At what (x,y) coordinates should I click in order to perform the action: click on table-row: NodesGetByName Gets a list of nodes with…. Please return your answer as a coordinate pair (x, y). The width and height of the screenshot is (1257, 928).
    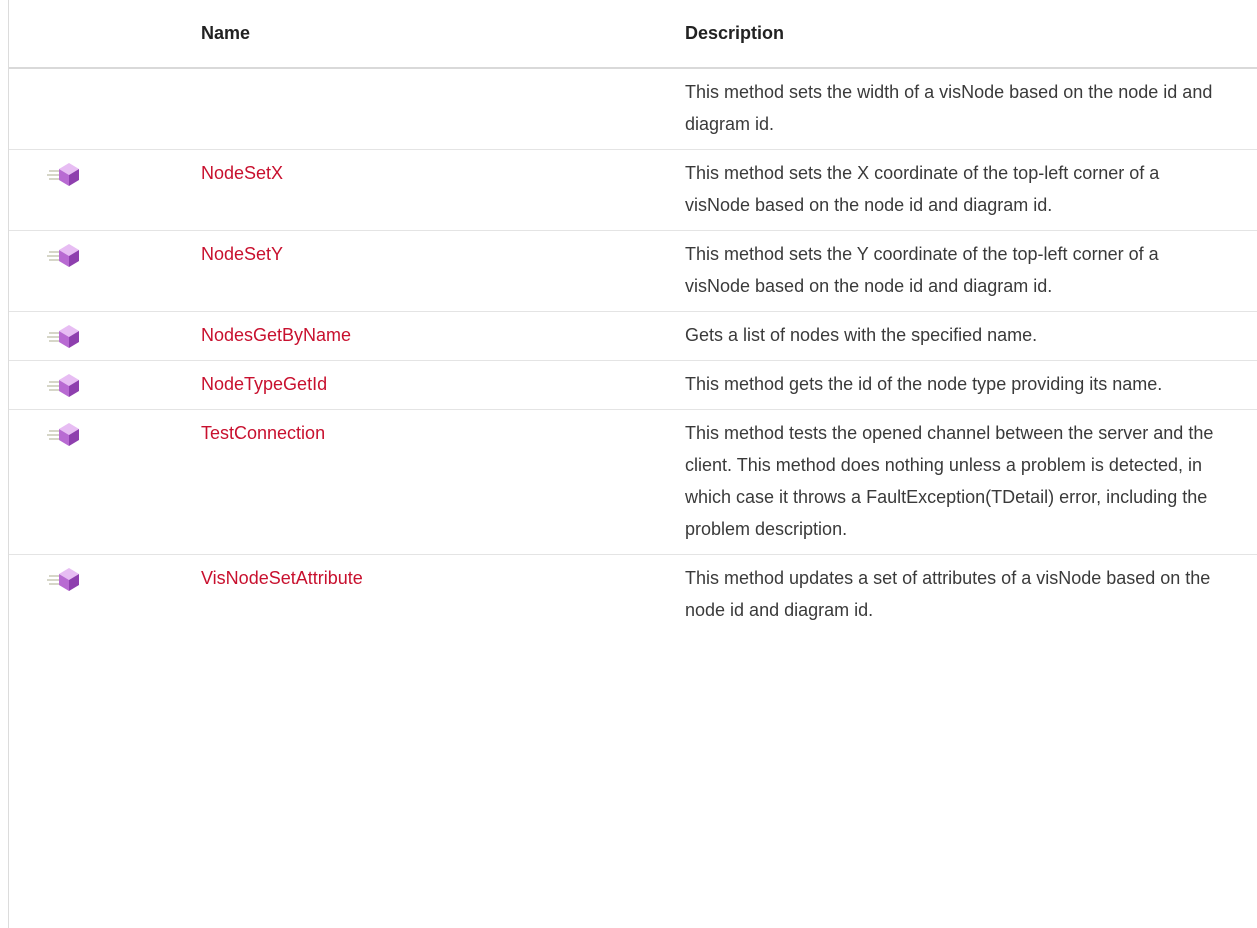
    Looking at the image, I should click on (633, 336).